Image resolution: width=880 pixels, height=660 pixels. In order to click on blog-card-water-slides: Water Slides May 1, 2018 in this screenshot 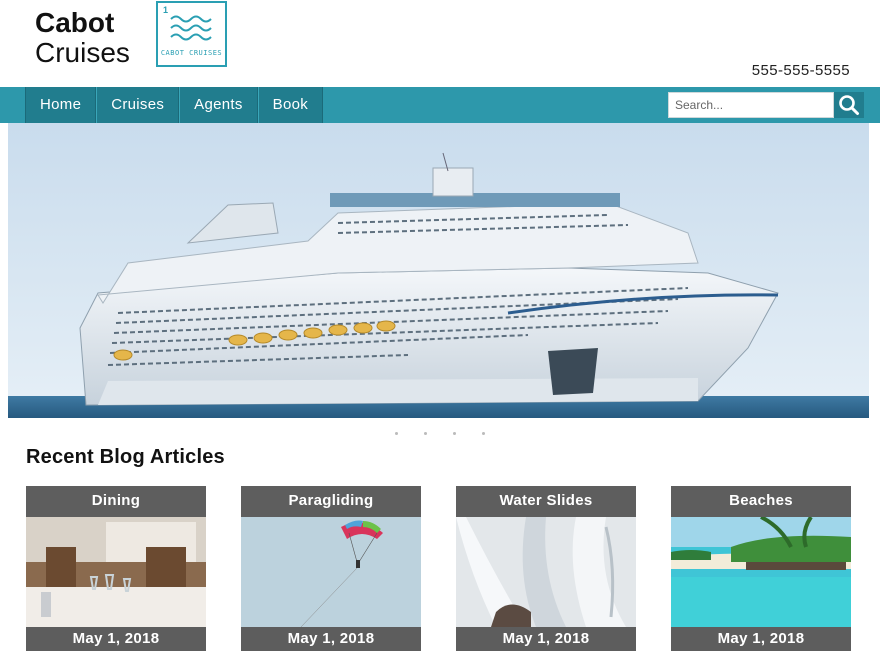, I will do `click(546, 568)`.